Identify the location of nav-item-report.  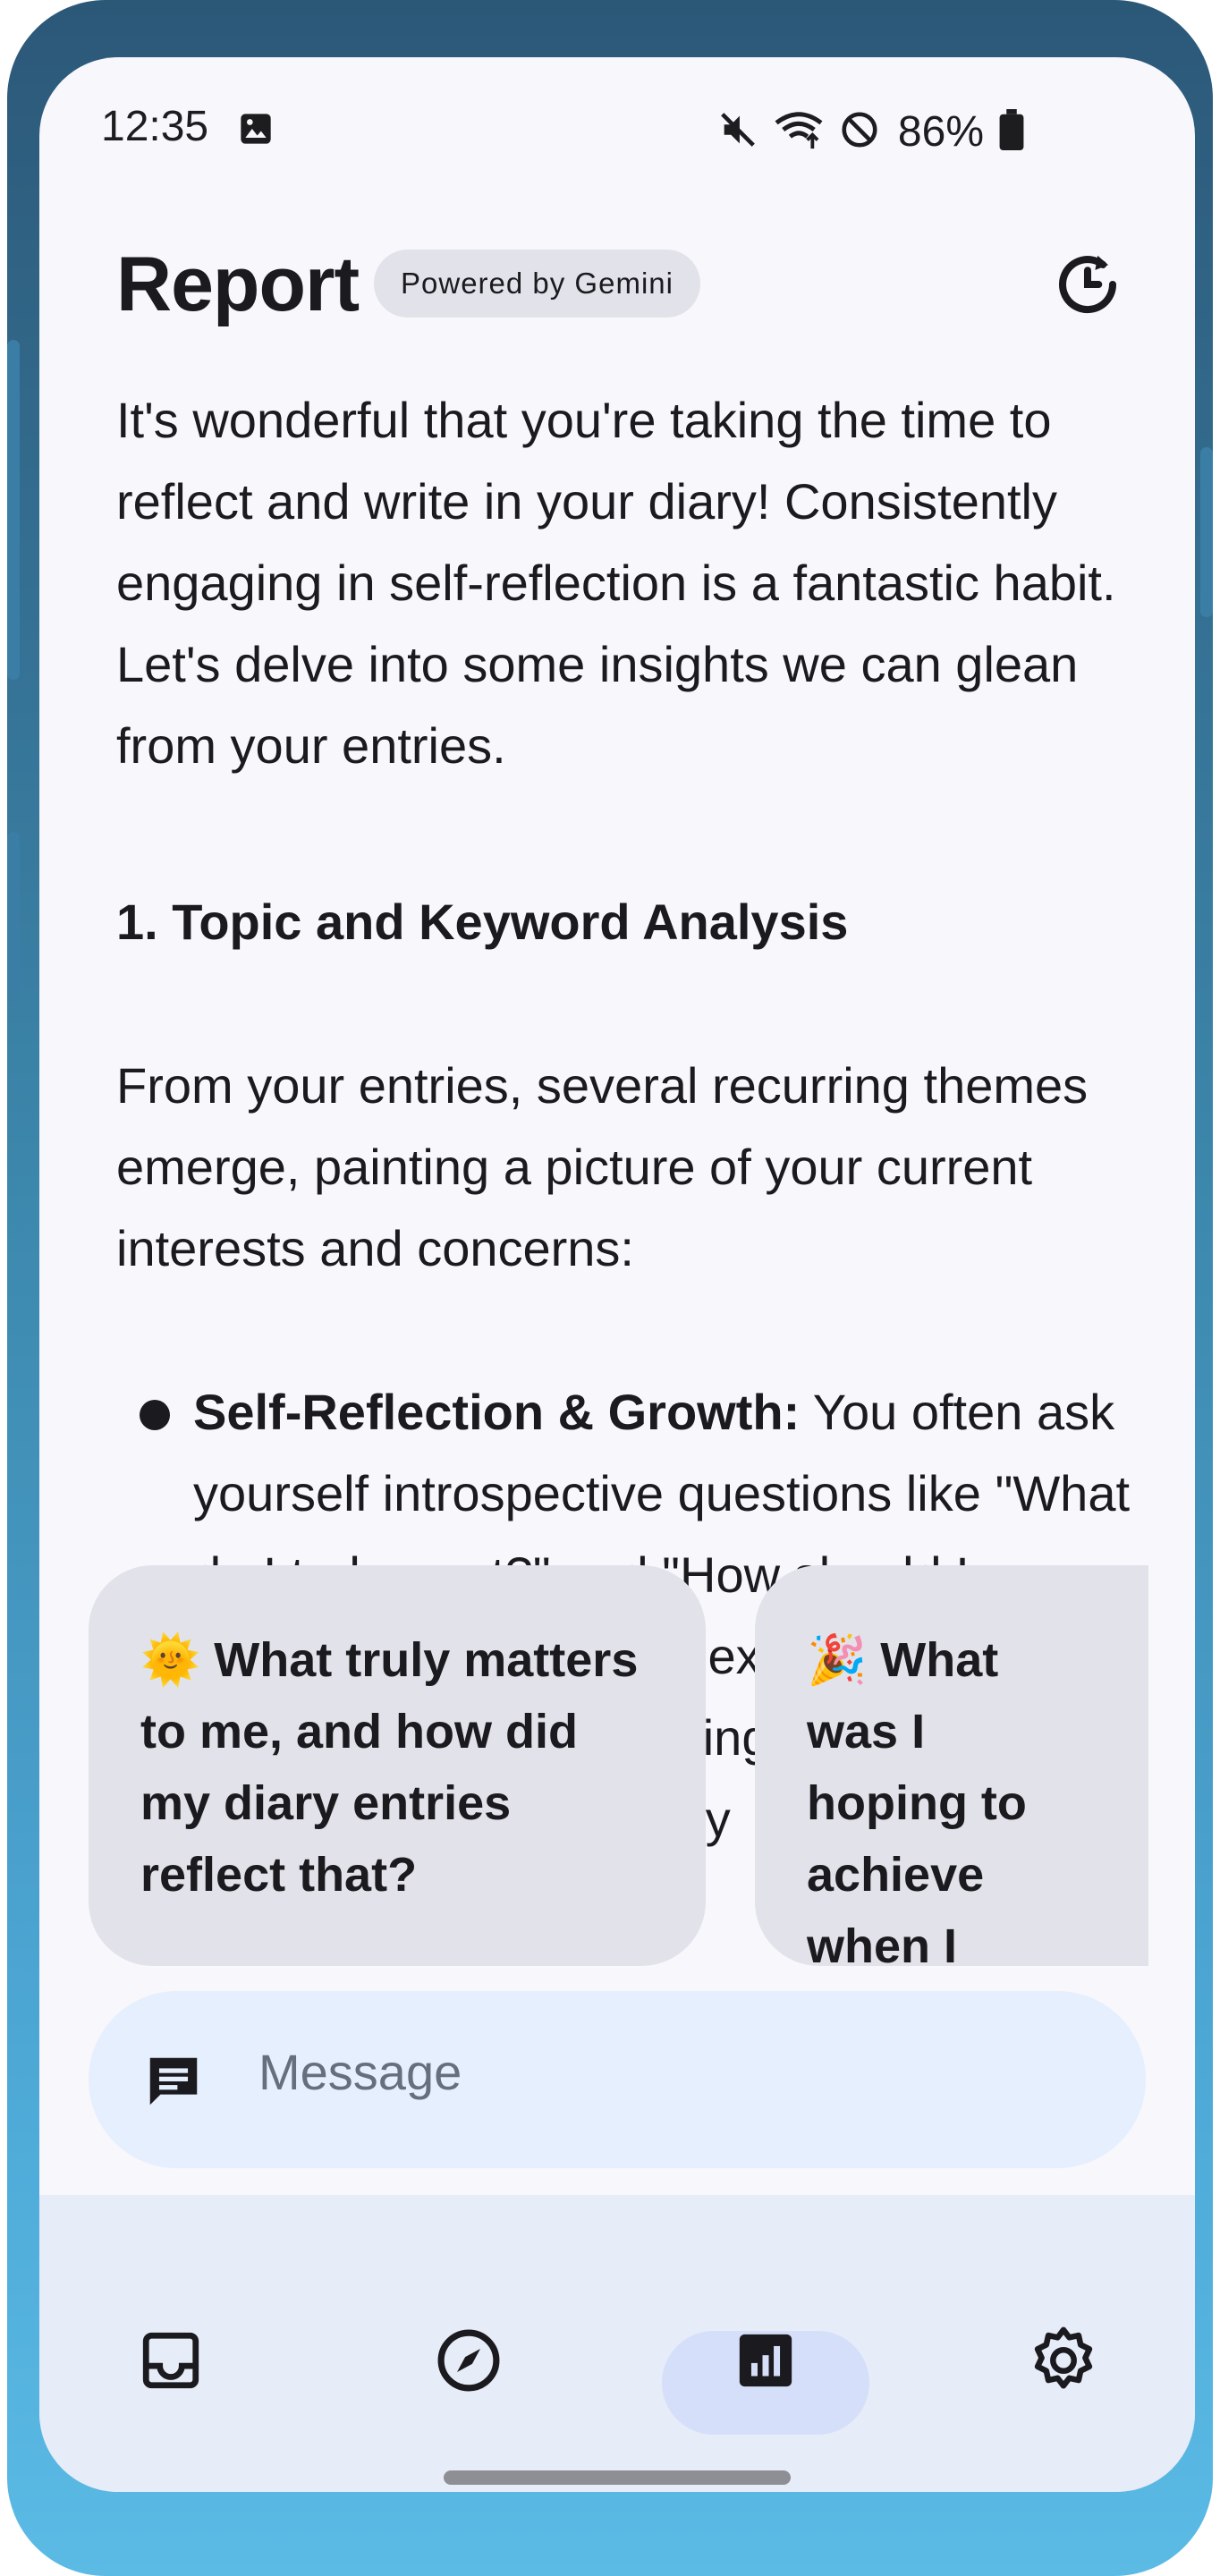
(766, 2360).